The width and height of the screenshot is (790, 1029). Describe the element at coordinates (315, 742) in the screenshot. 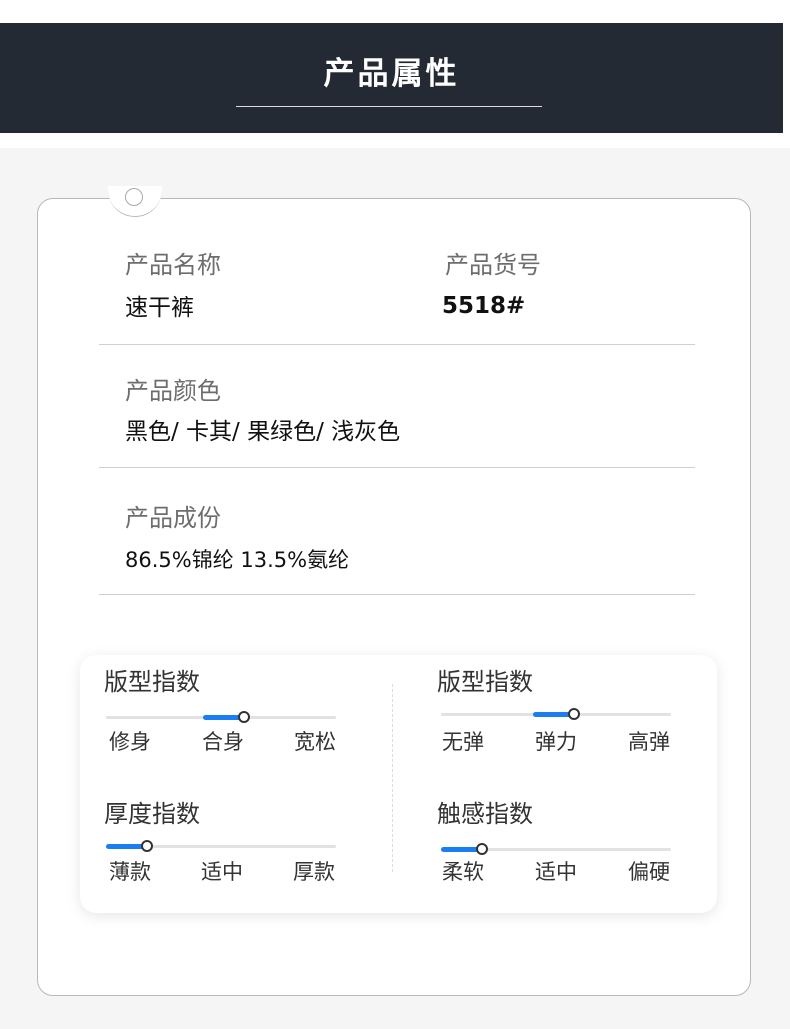

I see `fit-option-loose: 宽松` at that location.